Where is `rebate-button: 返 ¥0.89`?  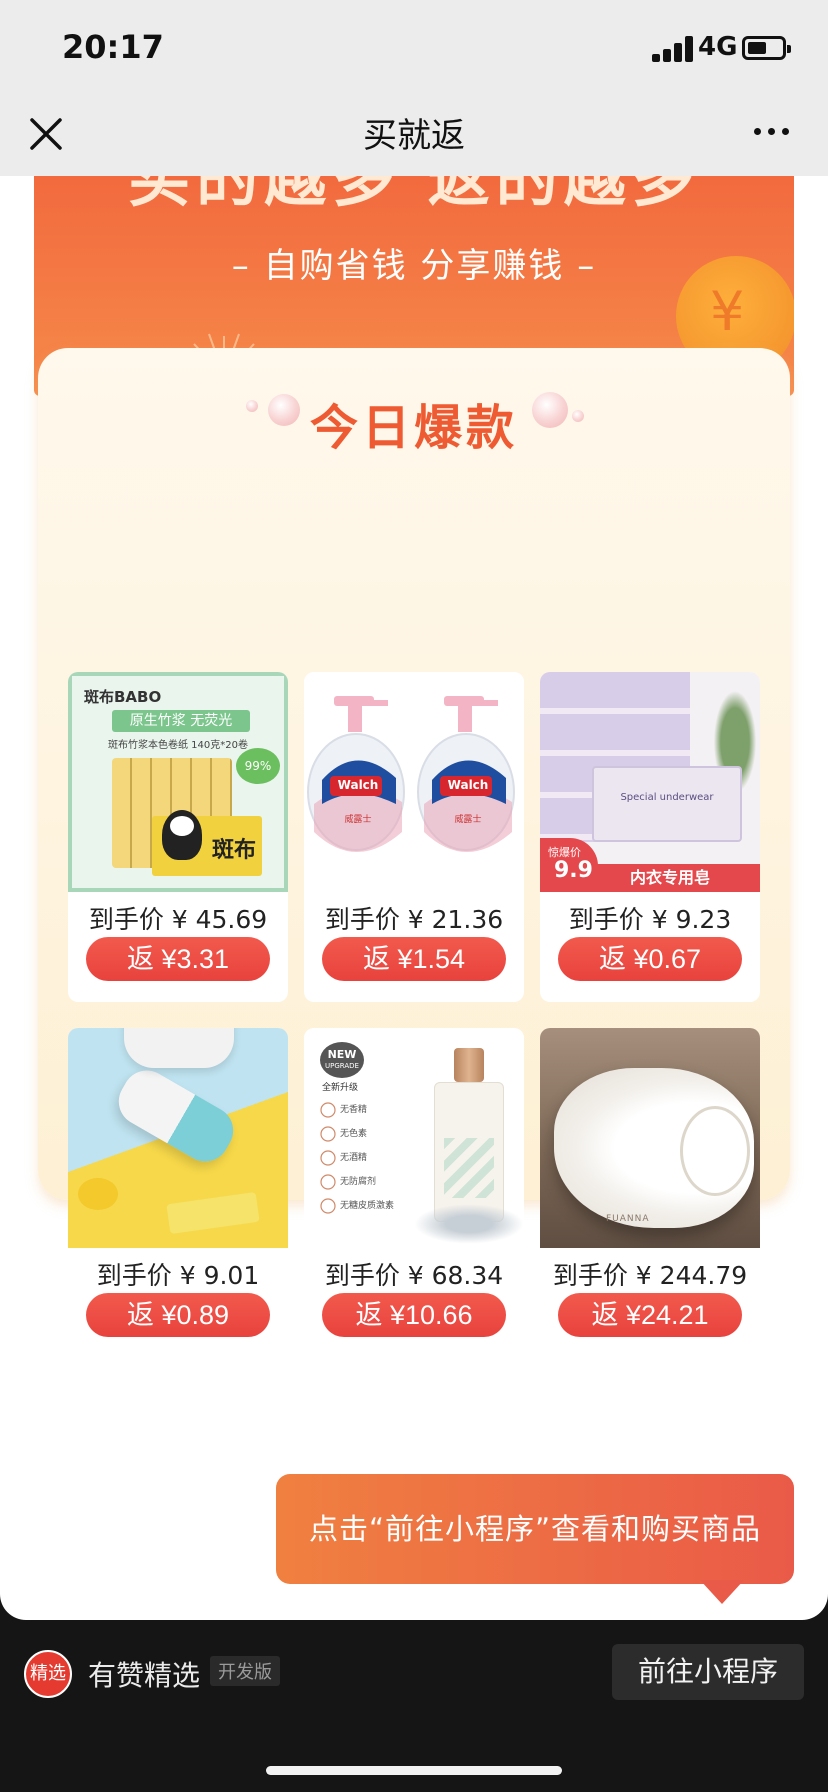 rebate-button: 返 ¥0.89 is located at coordinates (178, 1315).